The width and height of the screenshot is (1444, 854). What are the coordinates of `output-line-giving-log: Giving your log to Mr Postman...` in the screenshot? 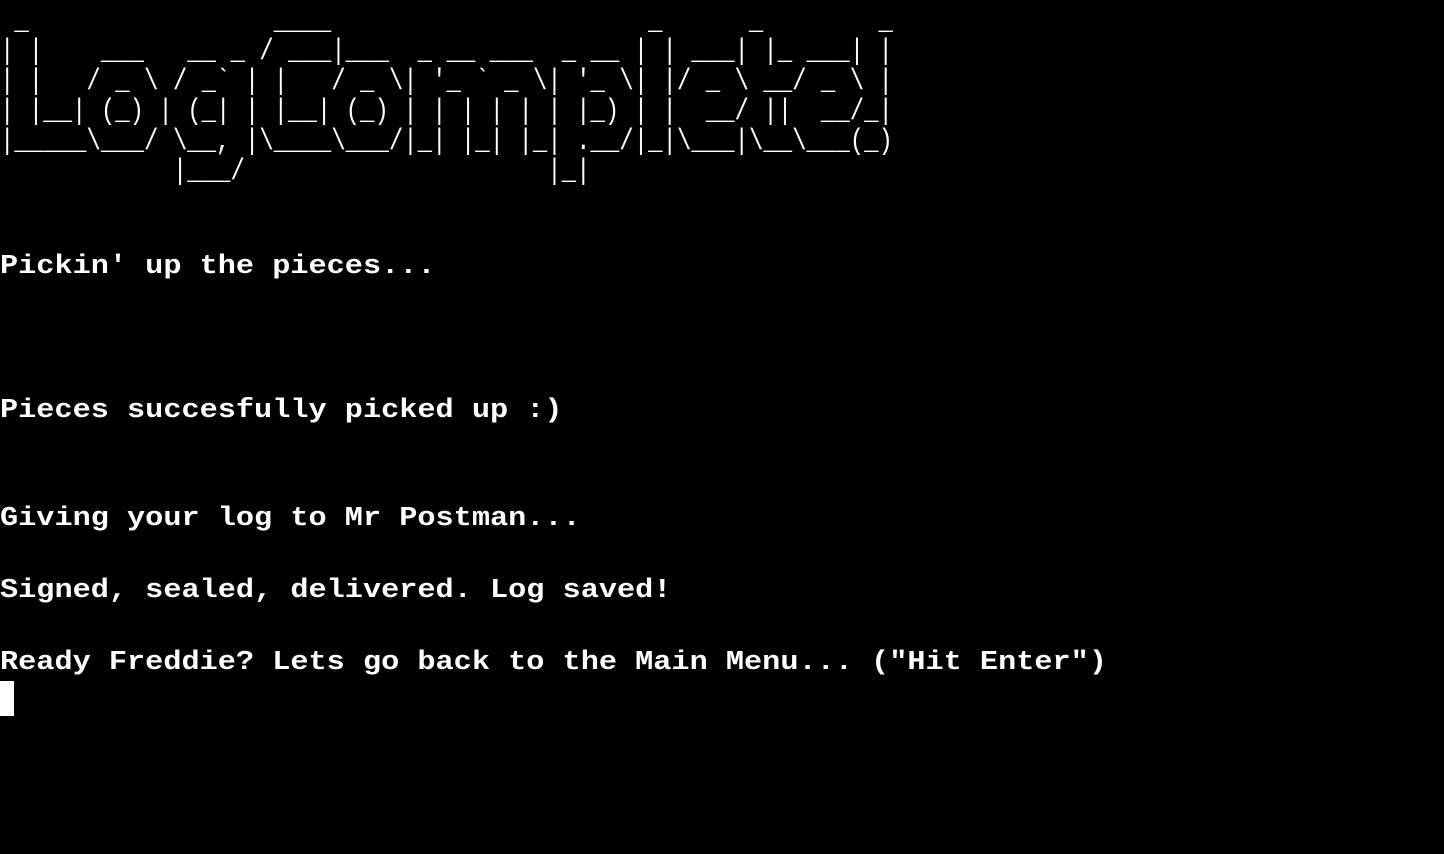 It's located at (290, 519).